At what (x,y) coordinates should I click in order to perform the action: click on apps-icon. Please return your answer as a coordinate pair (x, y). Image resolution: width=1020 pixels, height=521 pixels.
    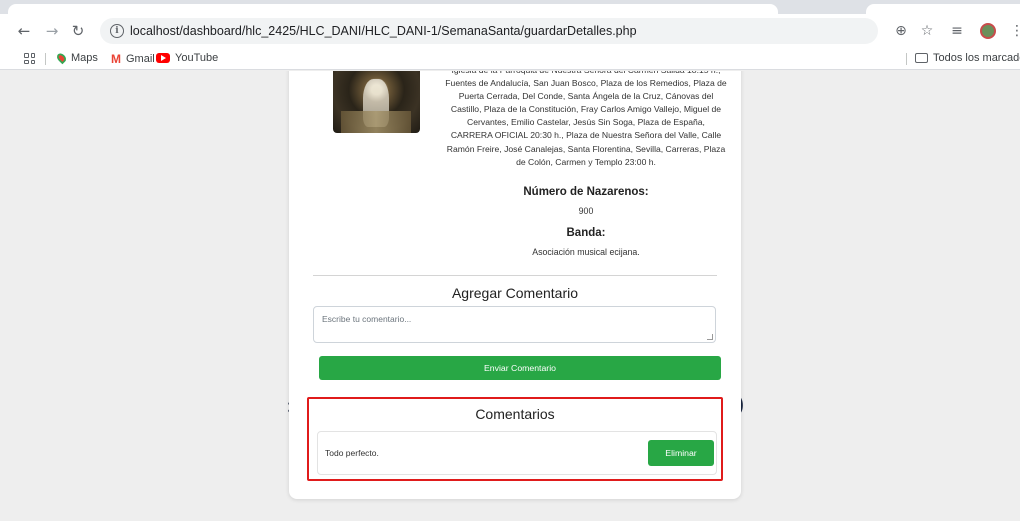
    Looking at the image, I should click on (29, 58).